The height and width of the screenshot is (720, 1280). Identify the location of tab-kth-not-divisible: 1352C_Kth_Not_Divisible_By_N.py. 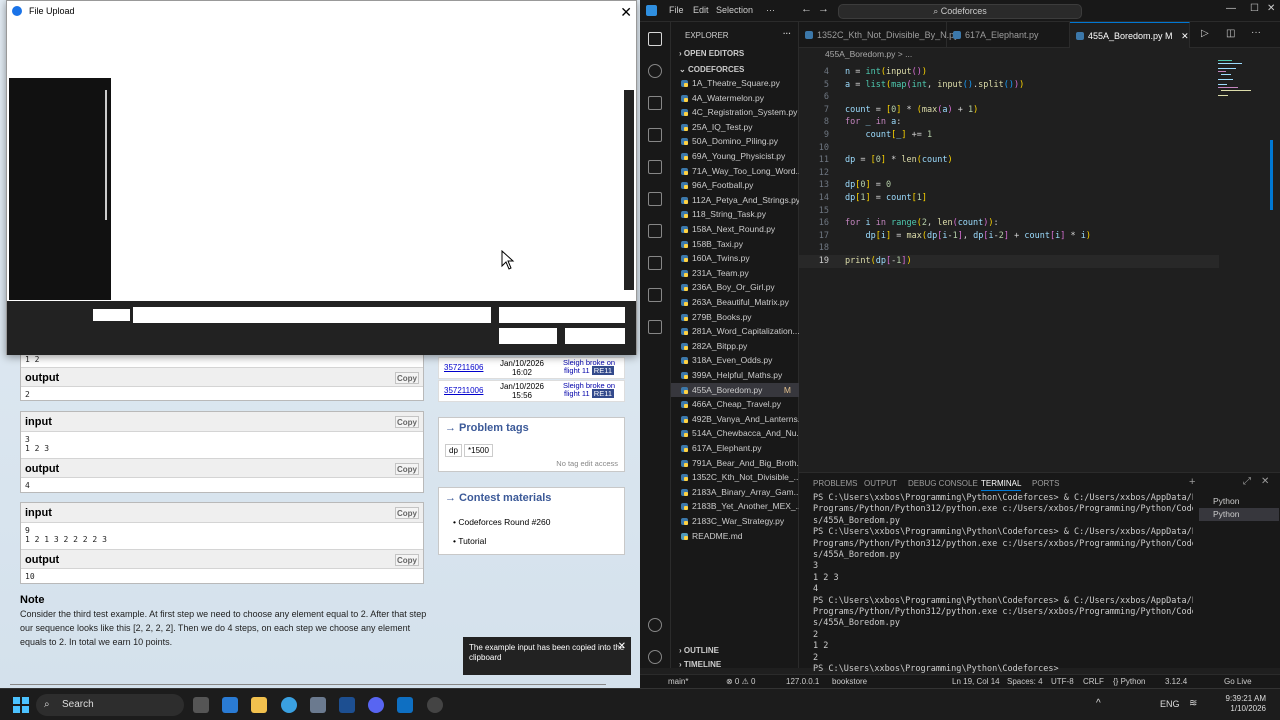
(879, 35).